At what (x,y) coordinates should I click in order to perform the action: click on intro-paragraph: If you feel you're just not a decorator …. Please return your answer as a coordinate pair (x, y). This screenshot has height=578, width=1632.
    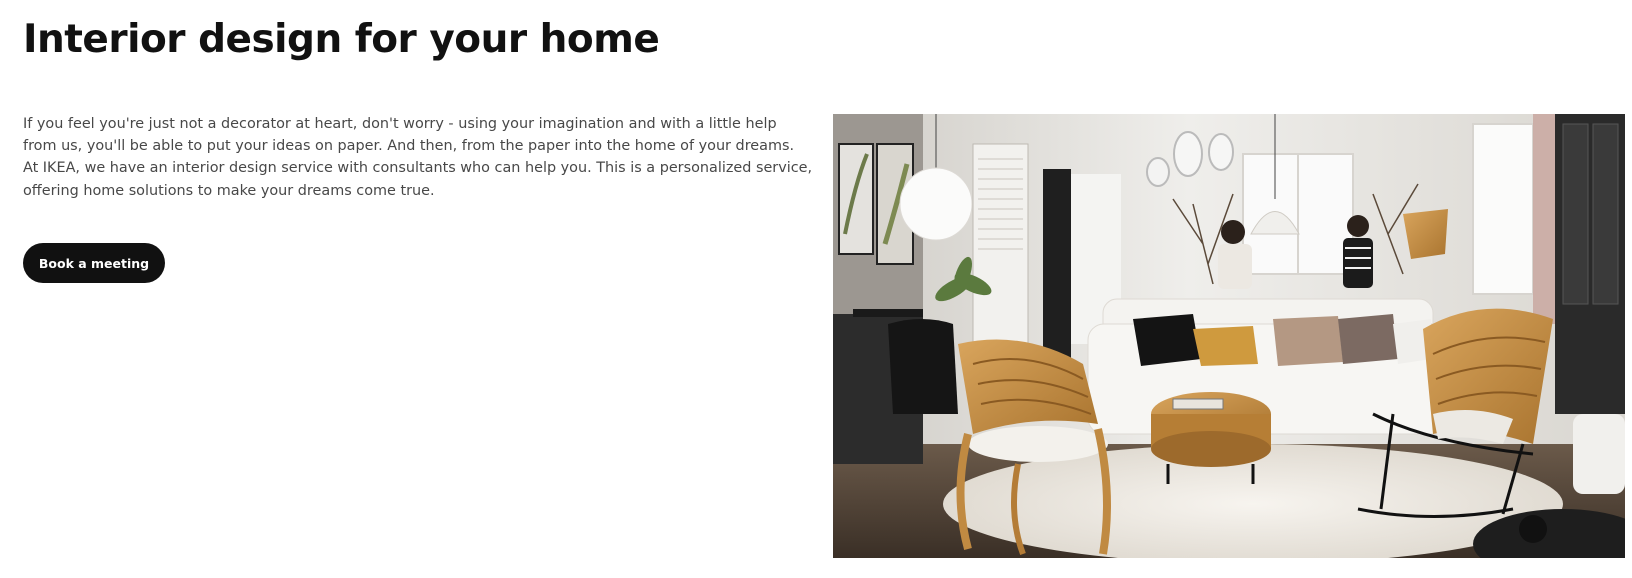
    Looking at the image, I should click on (418, 157).